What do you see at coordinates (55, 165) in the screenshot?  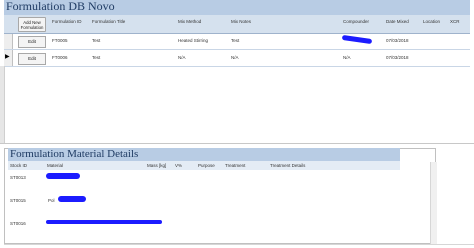 I see `header-material: Material` at bounding box center [55, 165].